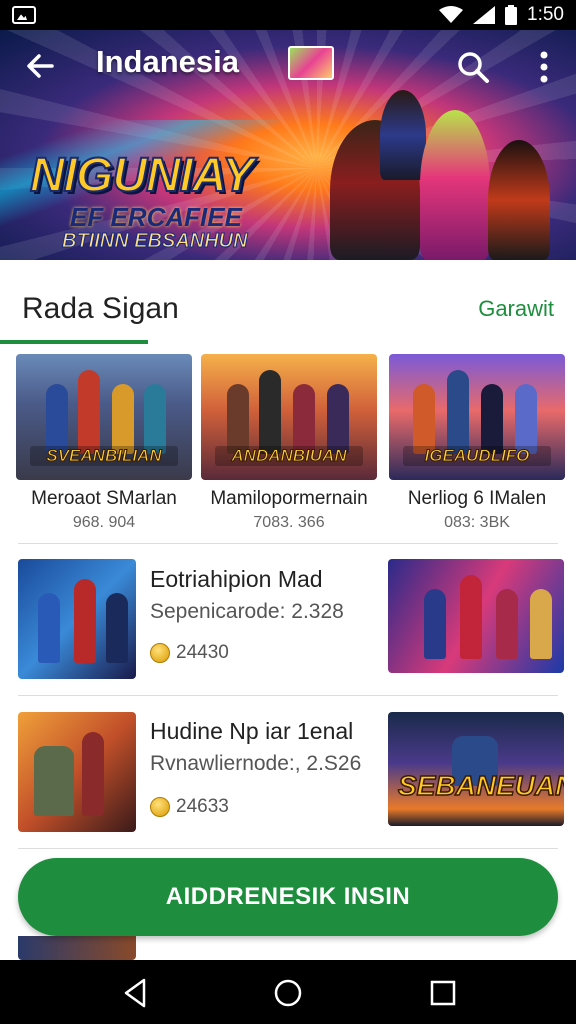  Describe the element at coordinates (545, 14) in the screenshot. I see `clock: 1:50` at that location.